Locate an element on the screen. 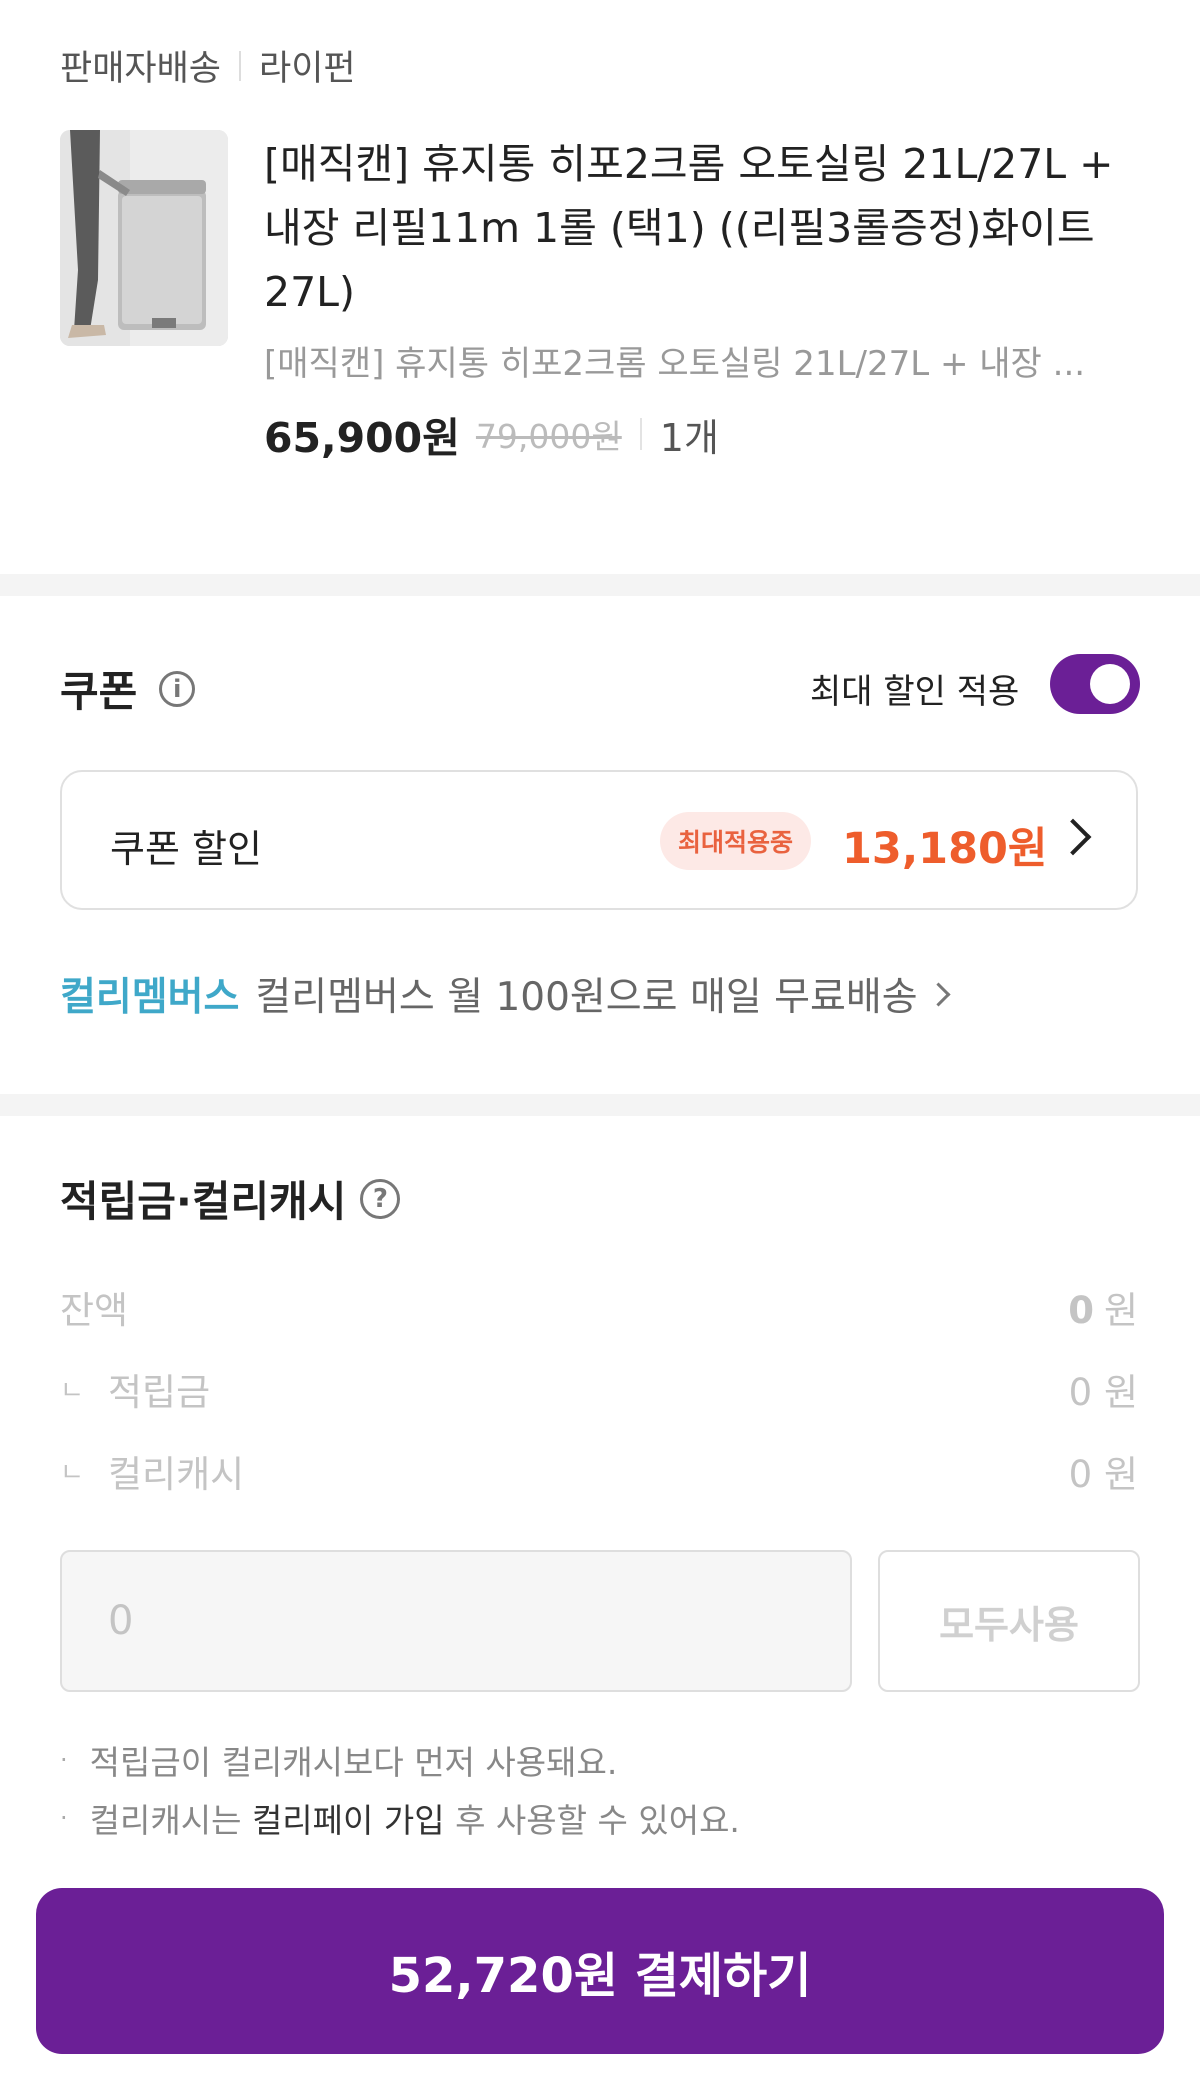  membership-desc: 컬리멤버스 월 100원으로 매일 무료배송 is located at coordinates (586, 997).